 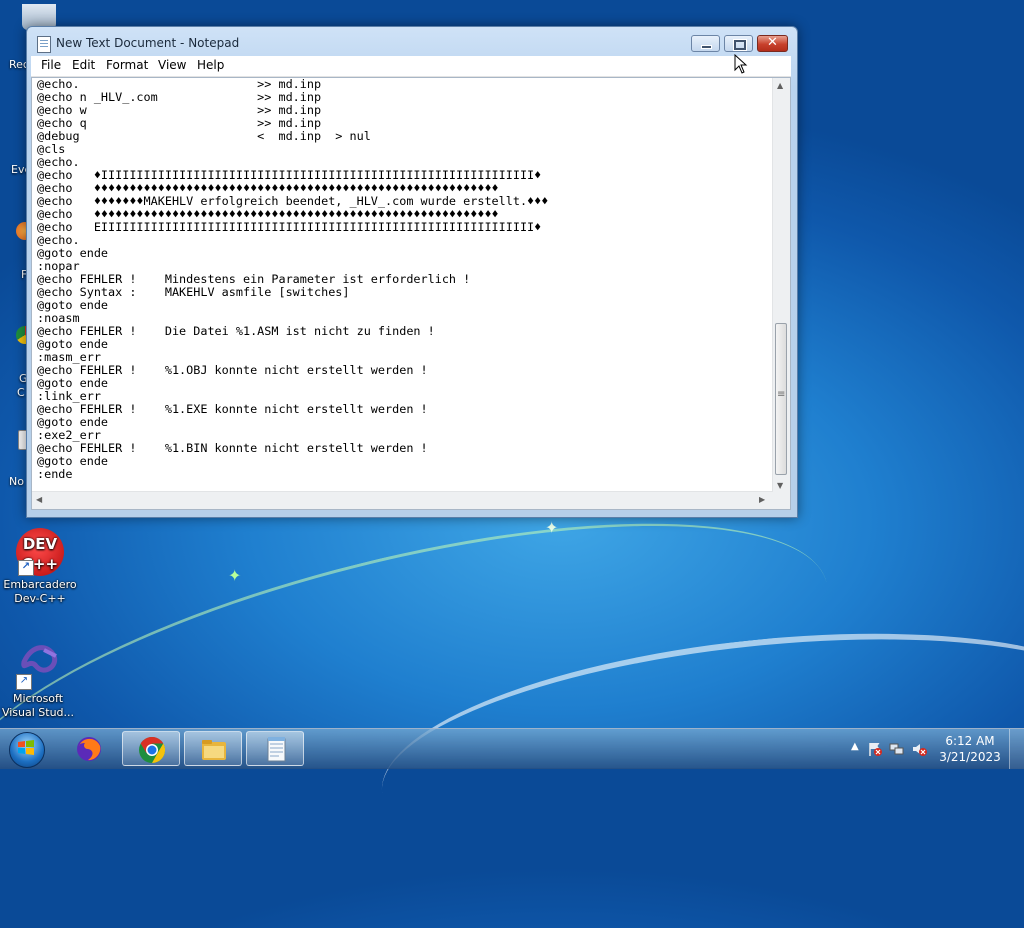 What do you see at coordinates (21, 392) in the screenshot?
I see `desktop-icon-label: C` at bounding box center [21, 392].